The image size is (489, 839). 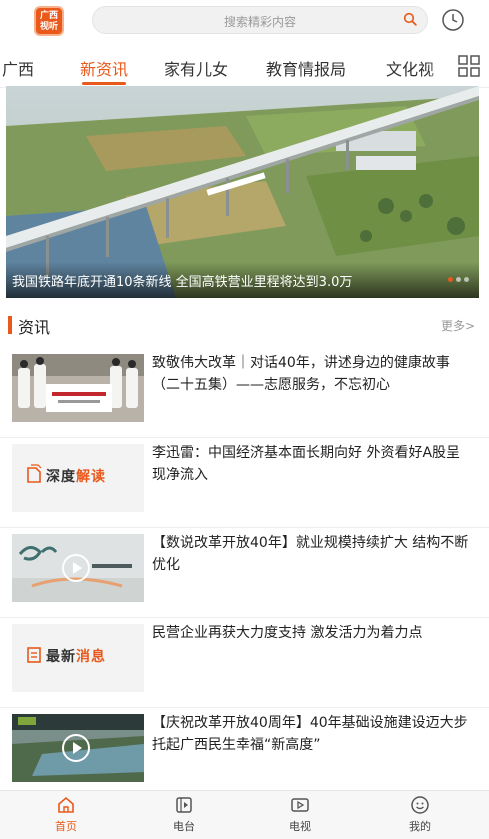 What do you see at coordinates (34, 473) in the screenshot?
I see `document-icon` at bounding box center [34, 473].